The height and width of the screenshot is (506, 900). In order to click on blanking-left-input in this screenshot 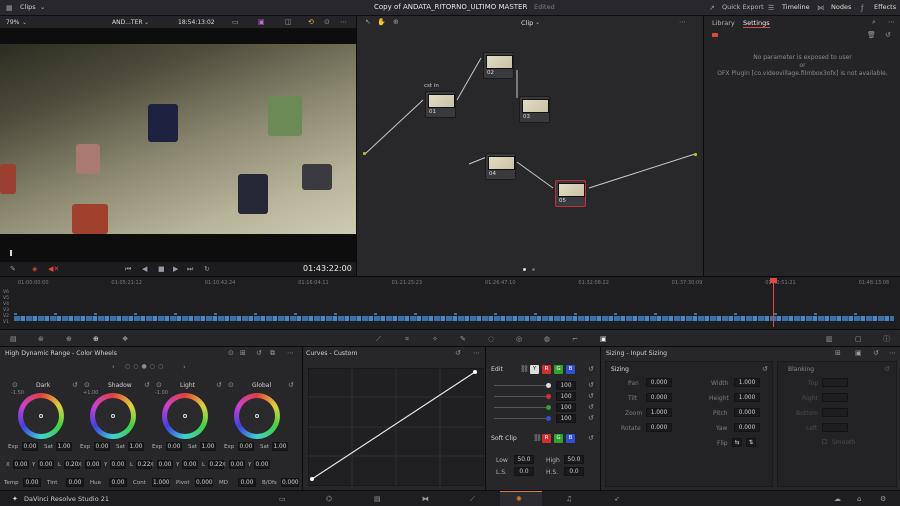, I will do `click(835, 427)`.